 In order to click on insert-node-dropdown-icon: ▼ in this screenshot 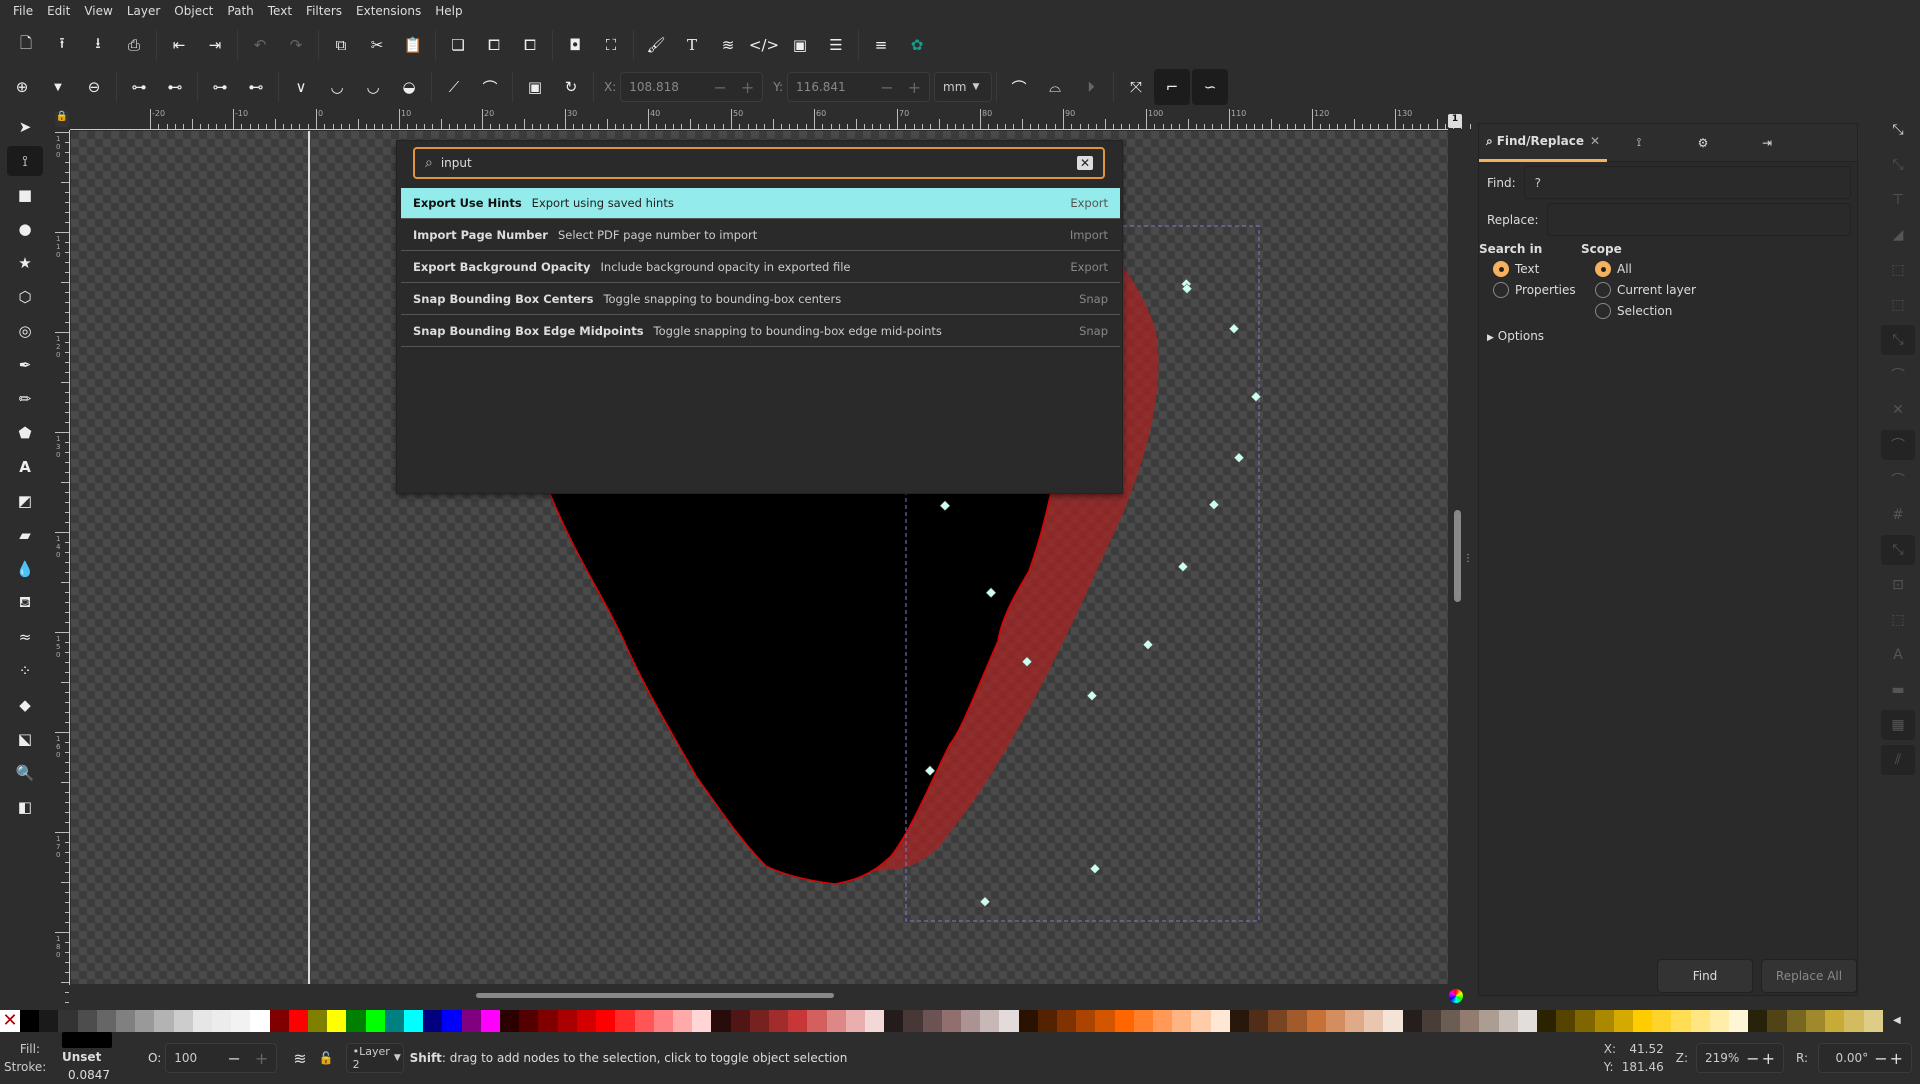, I will do `click(58, 87)`.